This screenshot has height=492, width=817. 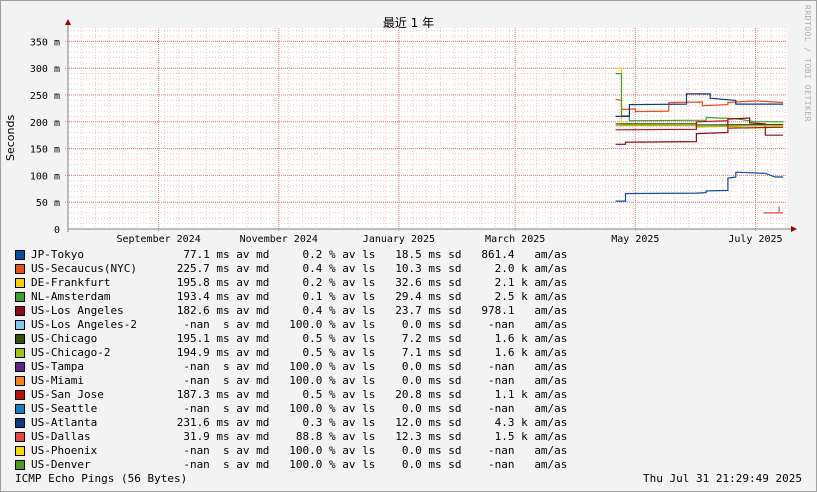 I want to click on y-tick-label: 300 m, so click(x=45, y=69).